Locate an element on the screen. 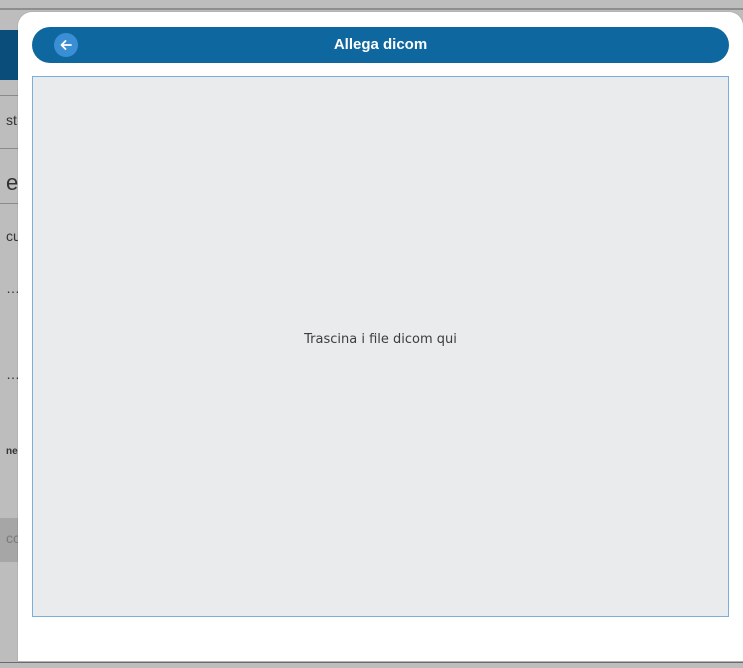  background-header-bar is located at coordinates (10, 55).